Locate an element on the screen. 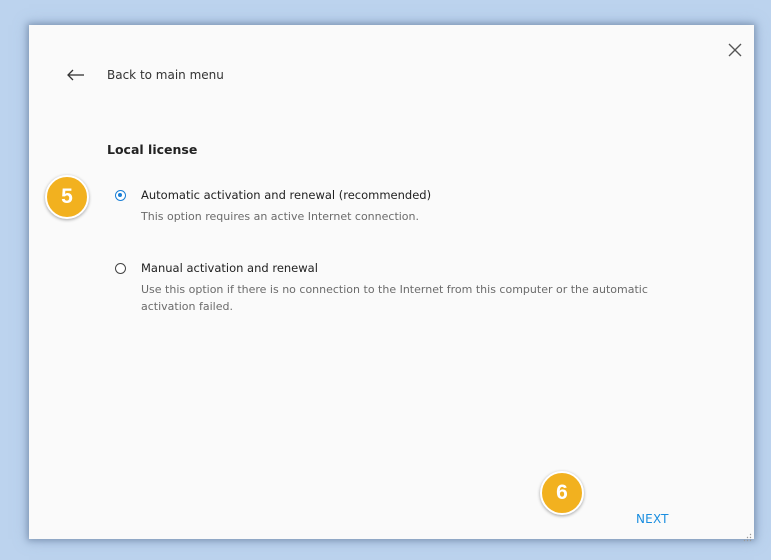  close-button is located at coordinates (735, 50).